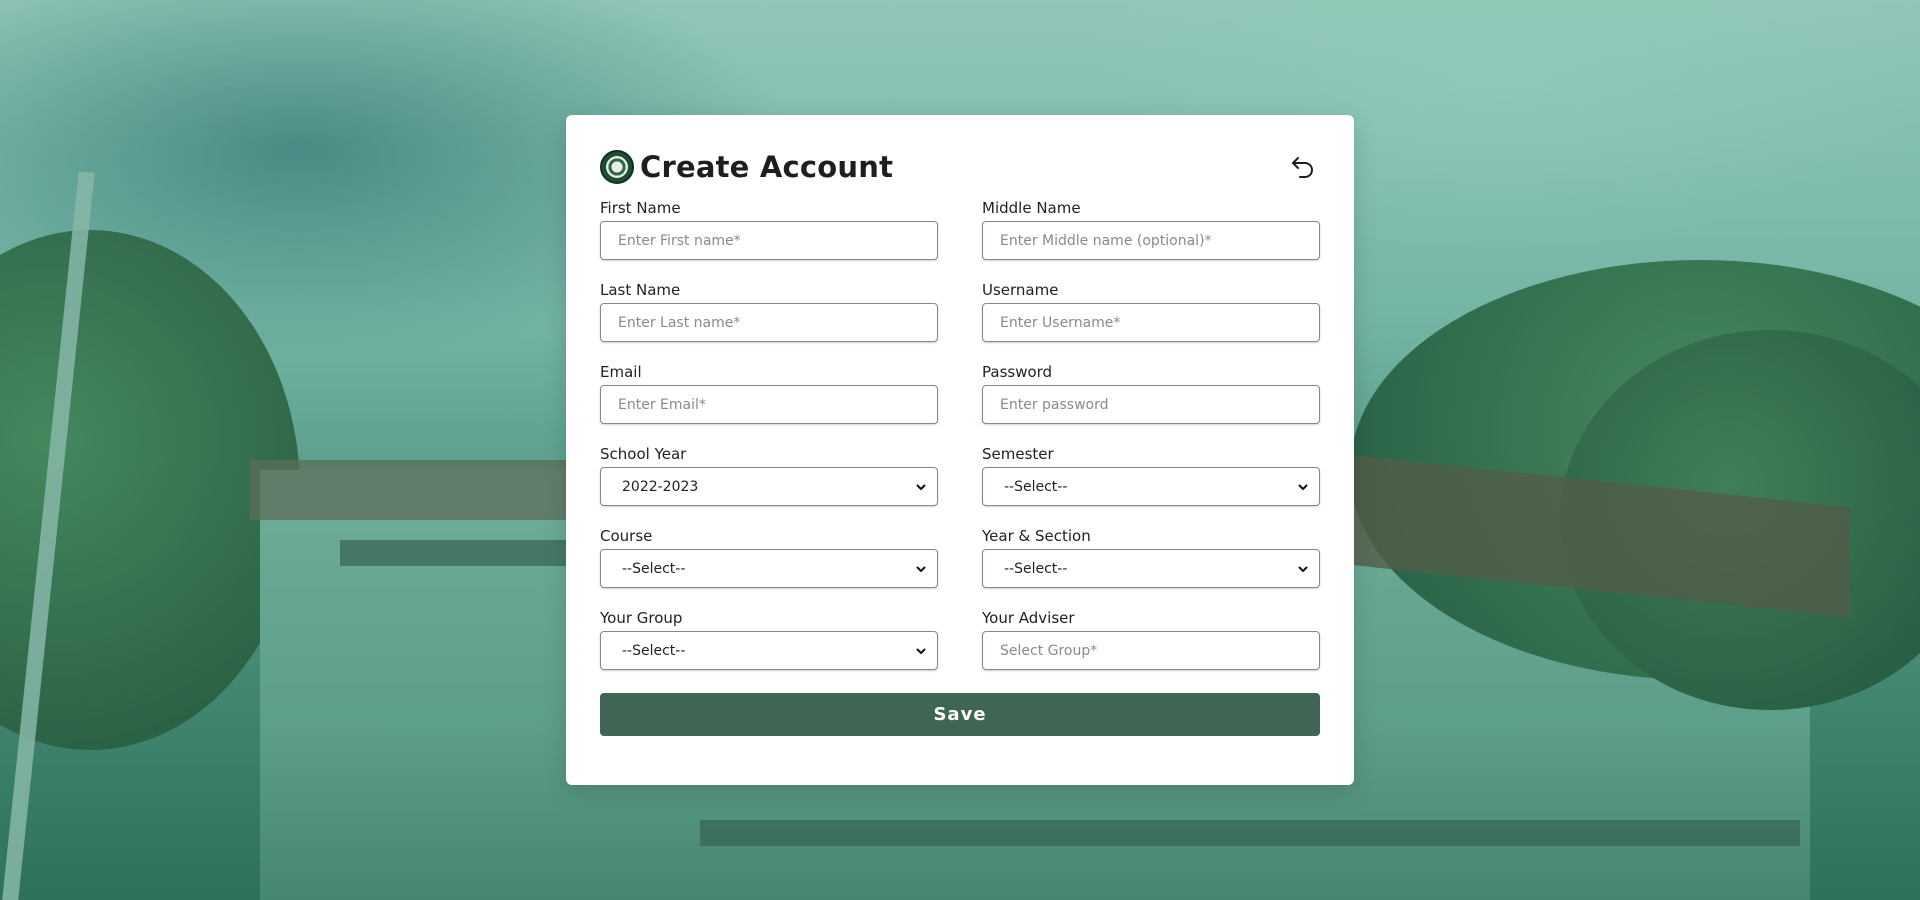  I want to click on password-input, so click(1151, 404).